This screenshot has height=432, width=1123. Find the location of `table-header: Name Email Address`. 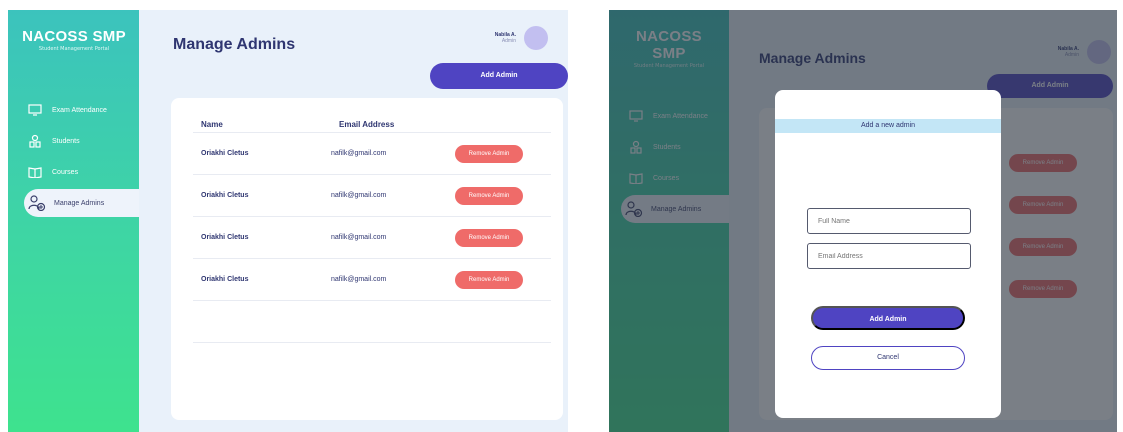

table-header: Name Email Address is located at coordinates (376, 124).